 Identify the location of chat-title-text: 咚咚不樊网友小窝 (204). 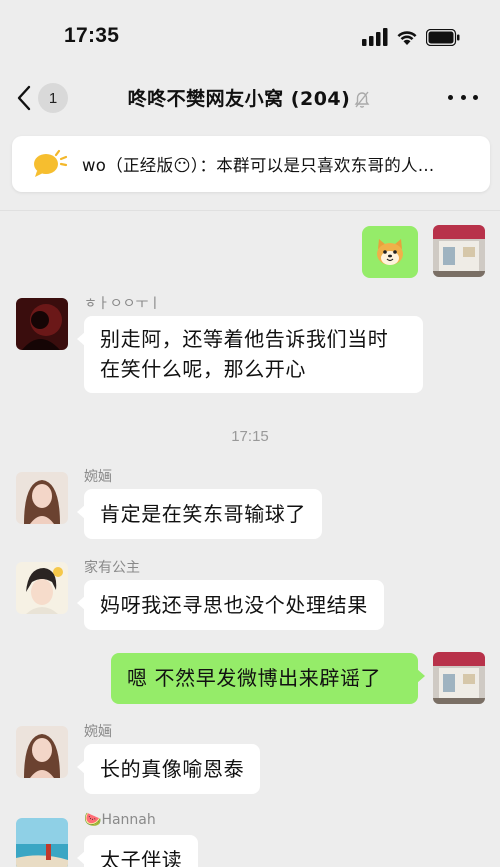
(239, 99).